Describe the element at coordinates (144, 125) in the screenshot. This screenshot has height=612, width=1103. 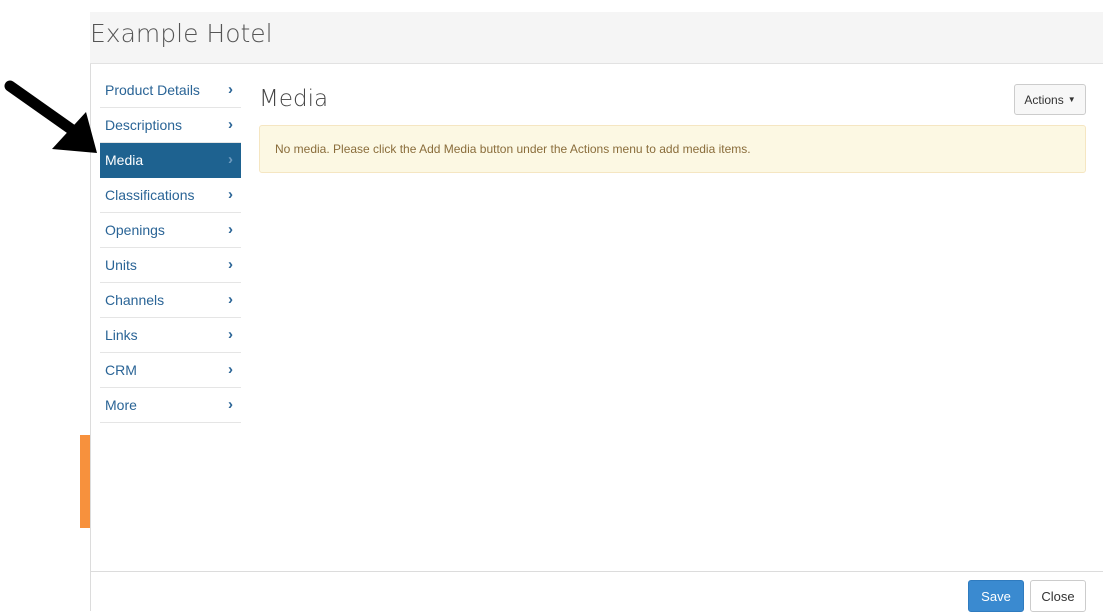
I see `sidebar-item-label: Descriptions` at that location.